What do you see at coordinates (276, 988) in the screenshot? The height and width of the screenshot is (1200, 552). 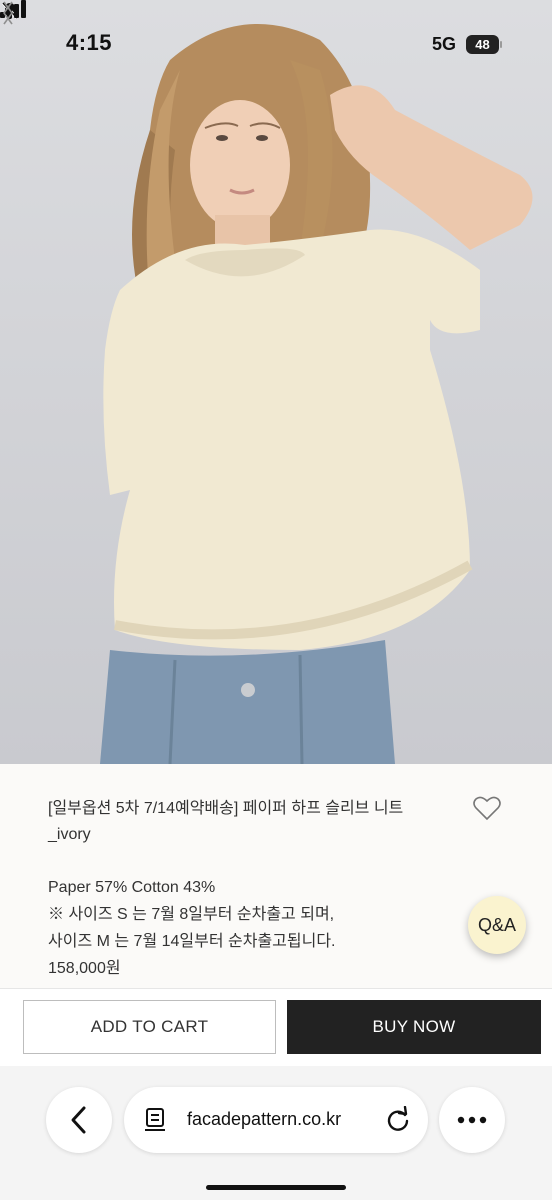 I see `divider` at bounding box center [276, 988].